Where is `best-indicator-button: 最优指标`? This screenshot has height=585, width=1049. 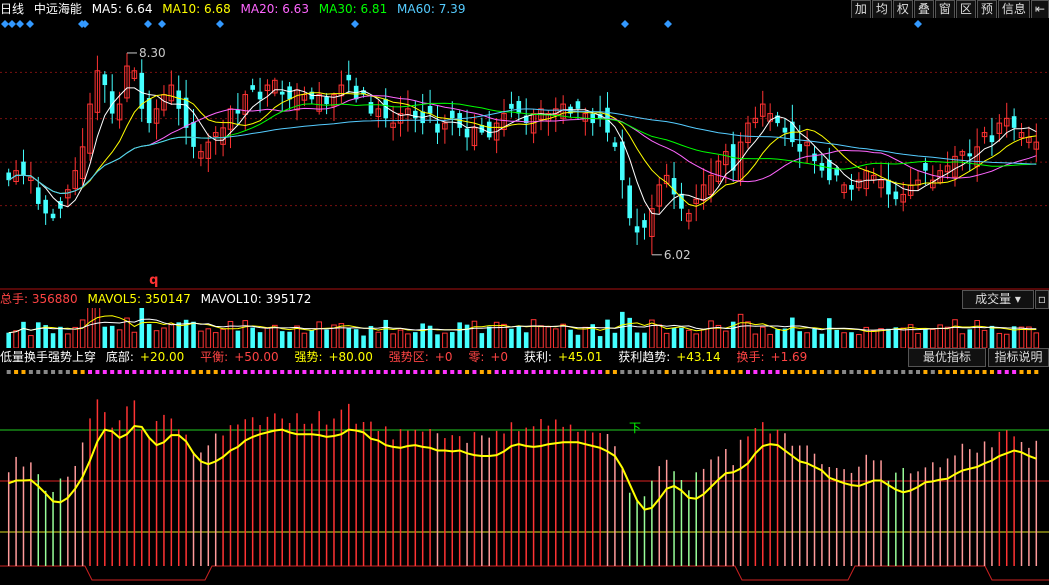 best-indicator-button: 最优指标 is located at coordinates (947, 357).